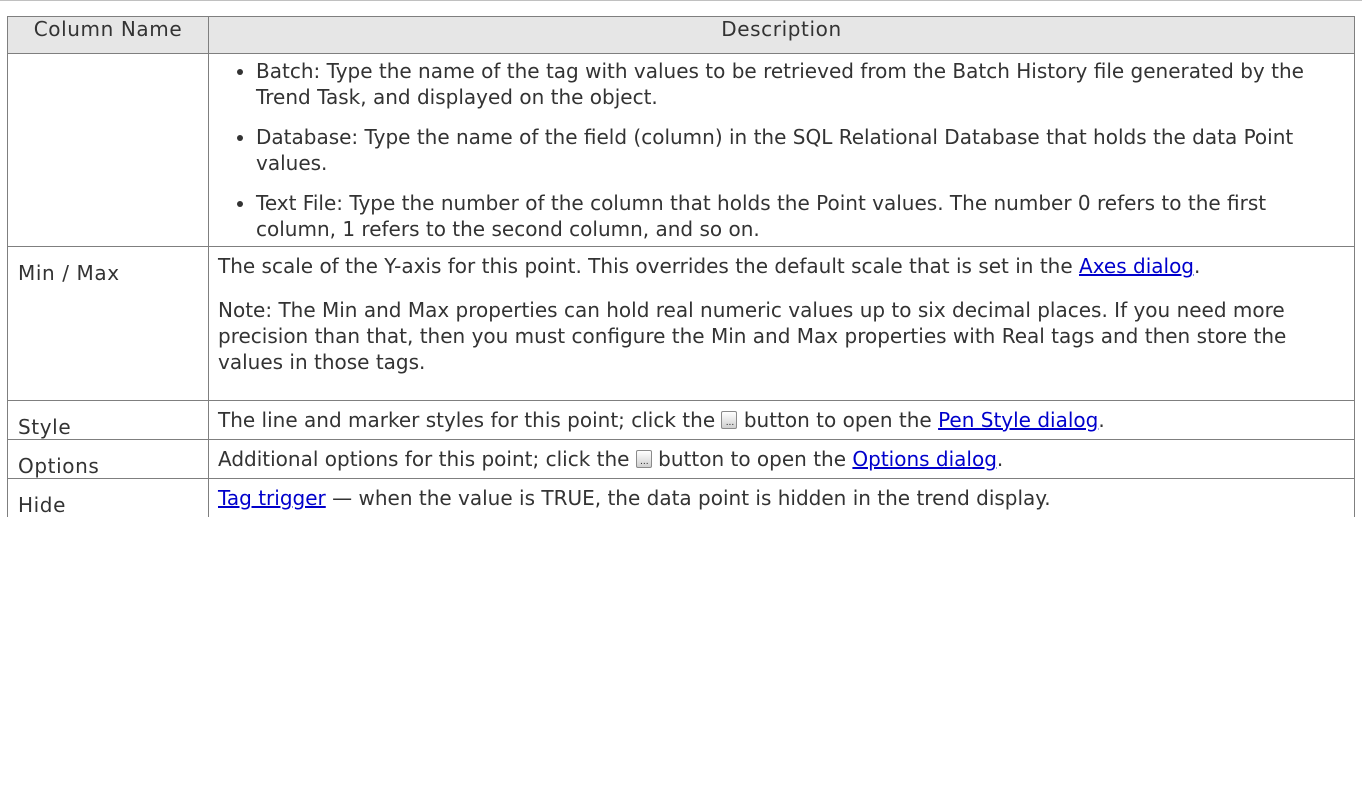 The image size is (1362, 788). What do you see at coordinates (781, 35) in the screenshot?
I see `description-header: Description` at bounding box center [781, 35].